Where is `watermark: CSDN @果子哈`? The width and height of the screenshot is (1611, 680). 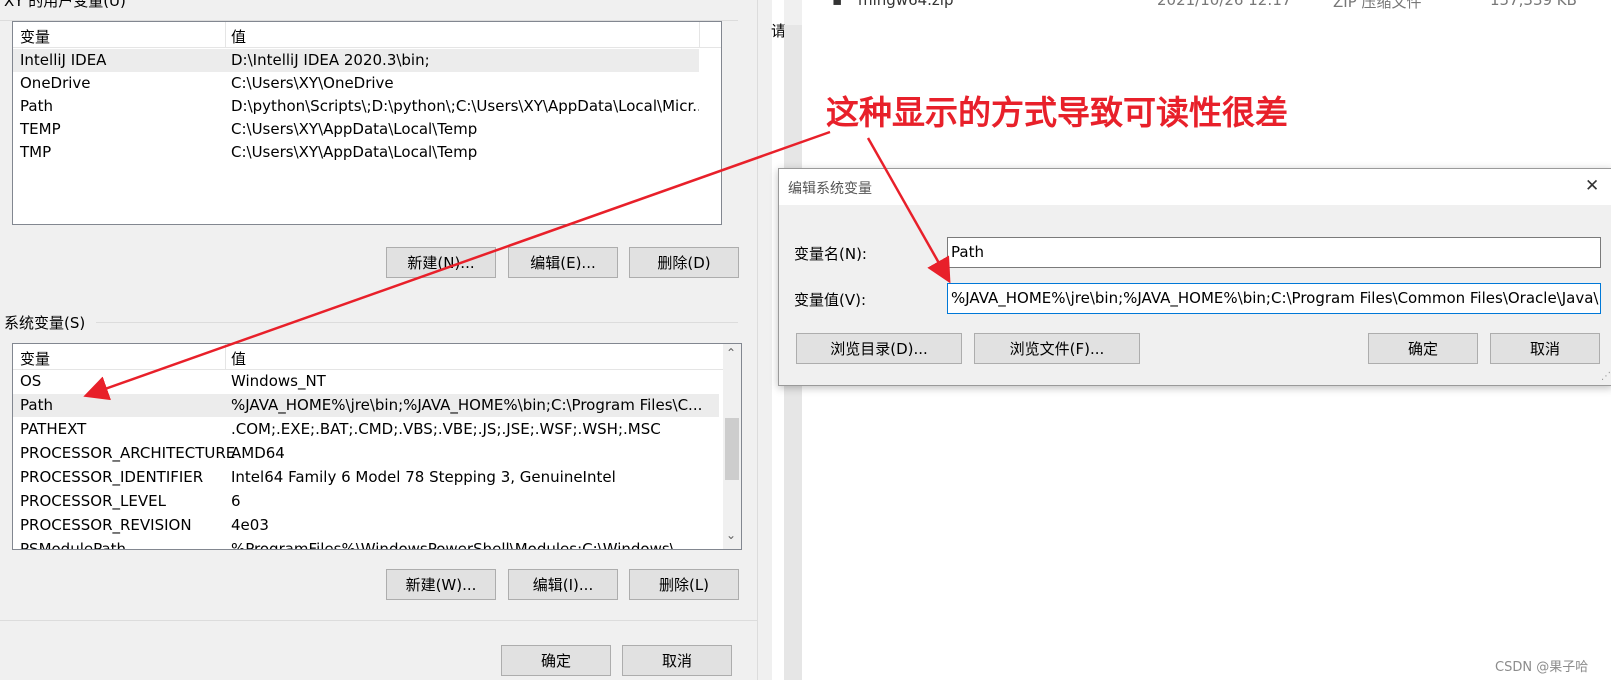 watermark: CSDN @果子哈 is located at coordinates (1542, 667).